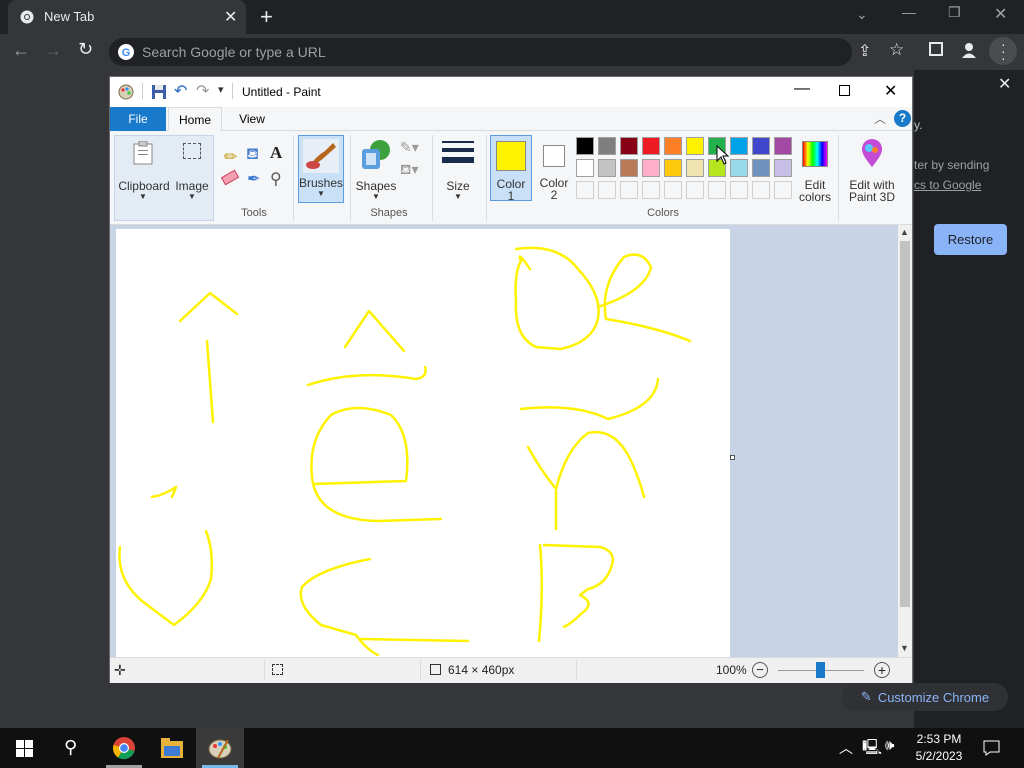 This screenshot has height=768, width=1024. What do you see at coordinates (511, 670) in the screenshot?
I see `status-bar: ✛ 614 × 460px 100% − +` at bounding box center [511, 670].